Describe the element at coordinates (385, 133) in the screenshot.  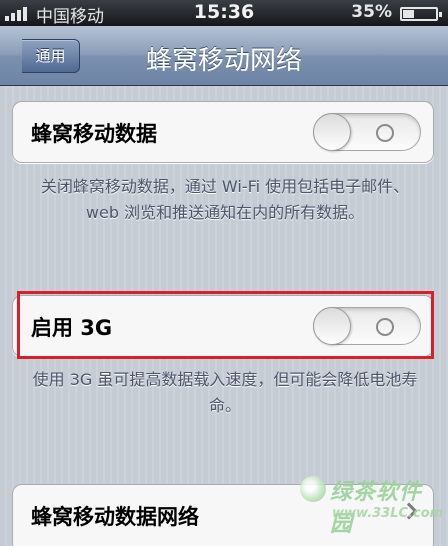
I see `off-indicator-icon` at that location.